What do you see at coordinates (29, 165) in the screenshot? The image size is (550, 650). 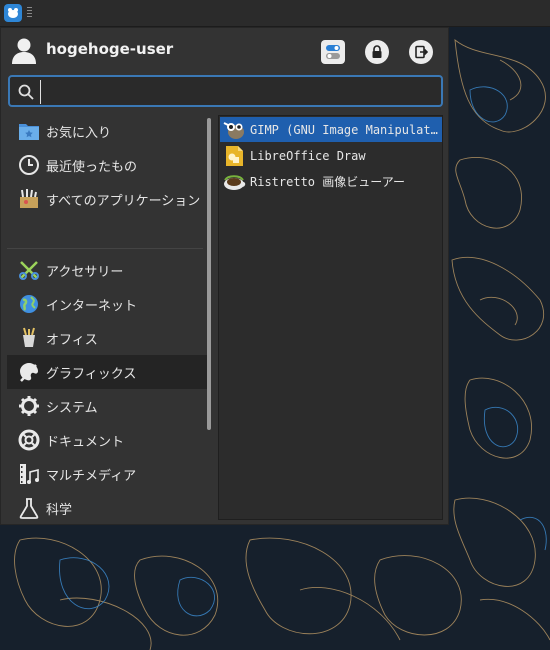 I see `clock-icon` at bounding box center [29, 165].